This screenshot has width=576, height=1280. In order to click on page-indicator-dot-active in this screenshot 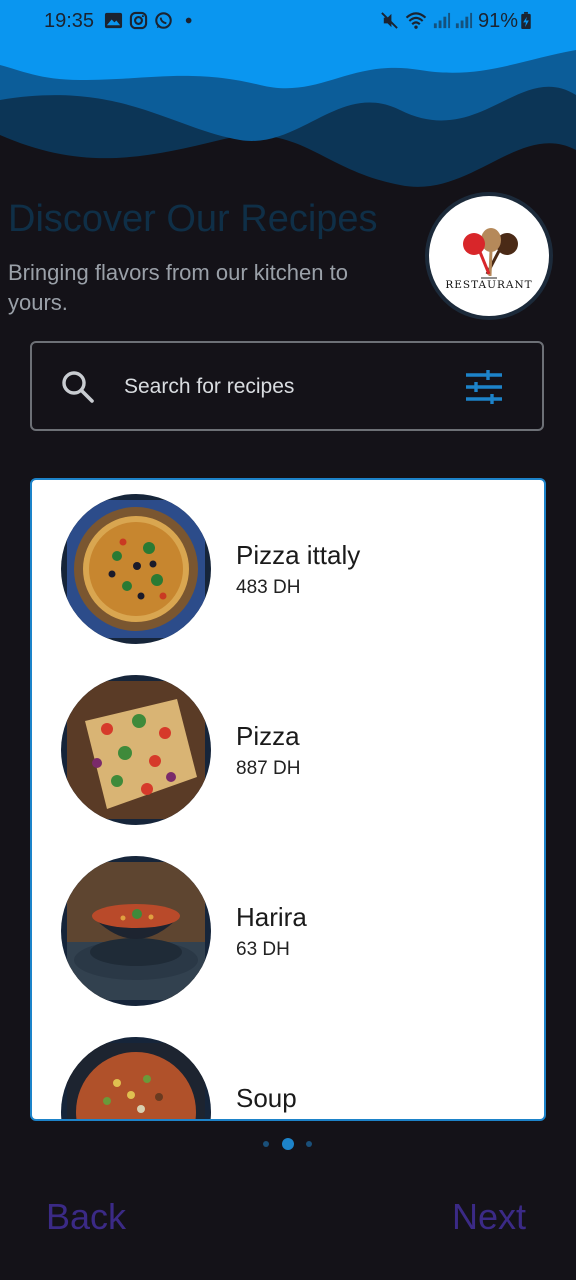, I will do `click(288, 1144)`.